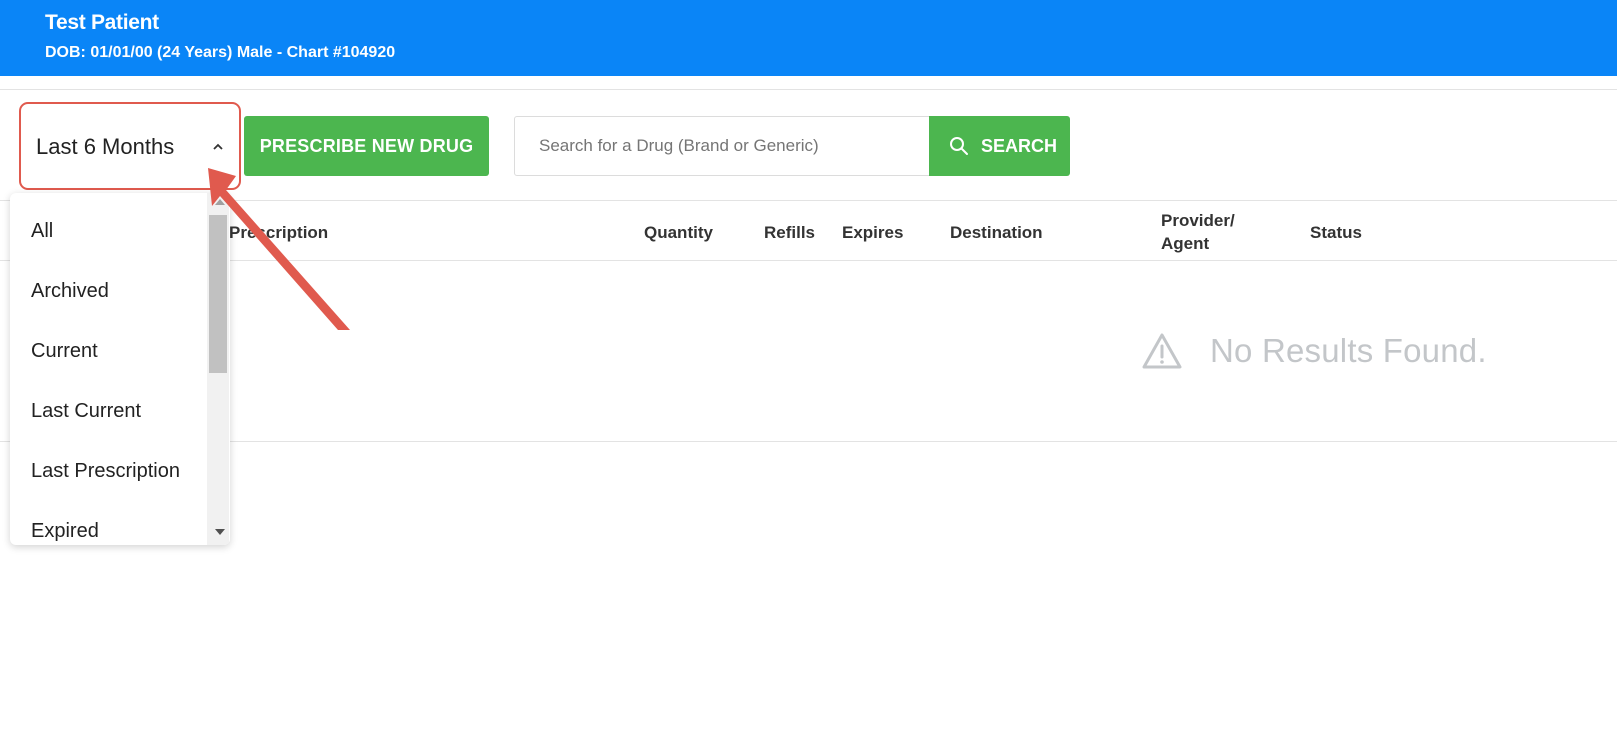 Image resolution: width=1617 pixels, height=748 pixels. I want to click on drug-search-input, so click(722, 146).